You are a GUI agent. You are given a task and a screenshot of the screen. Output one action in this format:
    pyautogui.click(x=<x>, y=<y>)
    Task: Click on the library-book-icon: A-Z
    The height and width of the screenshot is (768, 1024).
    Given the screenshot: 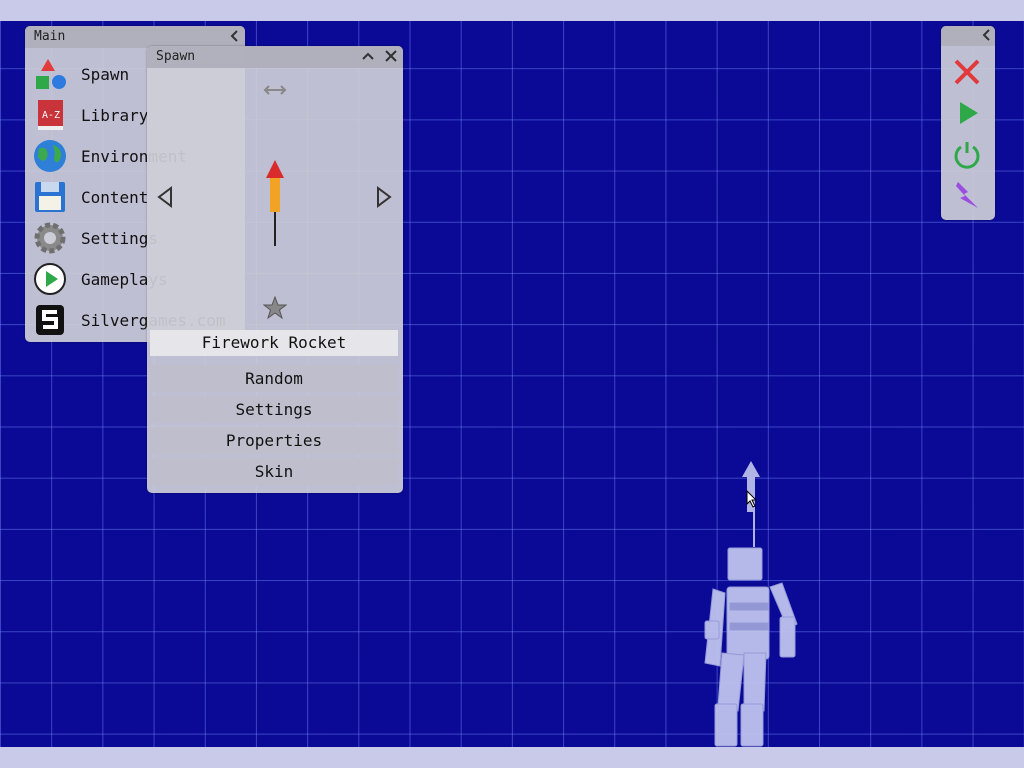 What is the action you would take?
    pyautogui.click(x=50, y=115)
    